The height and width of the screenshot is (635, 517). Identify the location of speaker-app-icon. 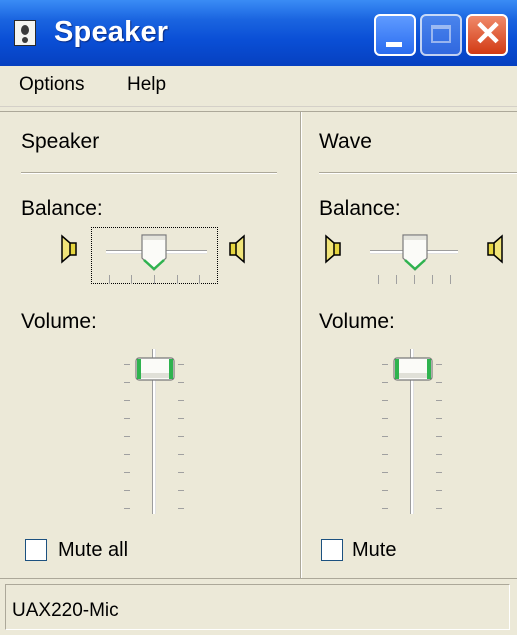
(25, 33).